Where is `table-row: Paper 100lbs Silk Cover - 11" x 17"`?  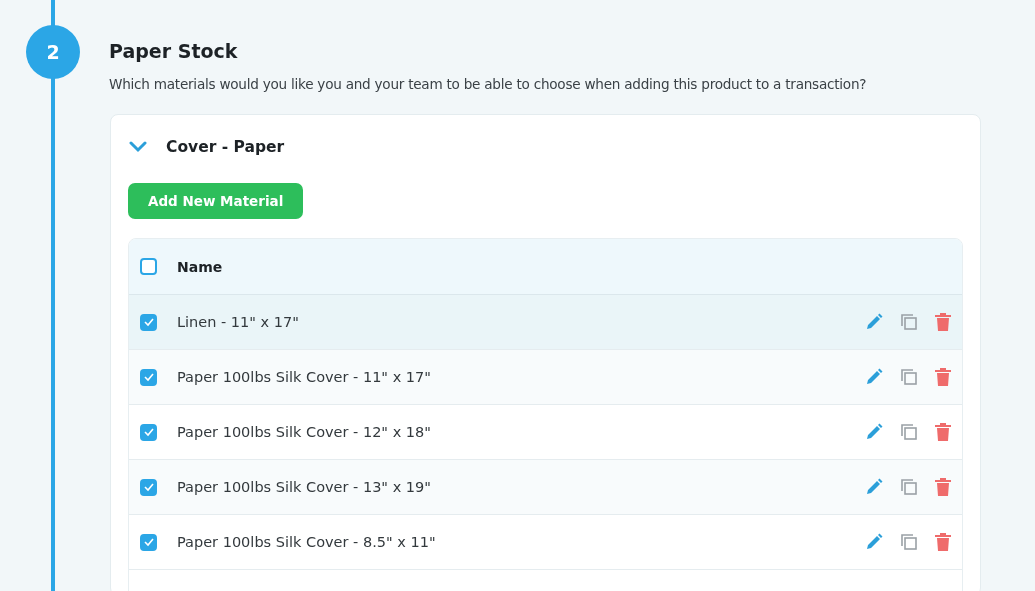 table-row: Paper 100lbs Silk Cover - 11" x 17" is located at coordinates (545, 377).